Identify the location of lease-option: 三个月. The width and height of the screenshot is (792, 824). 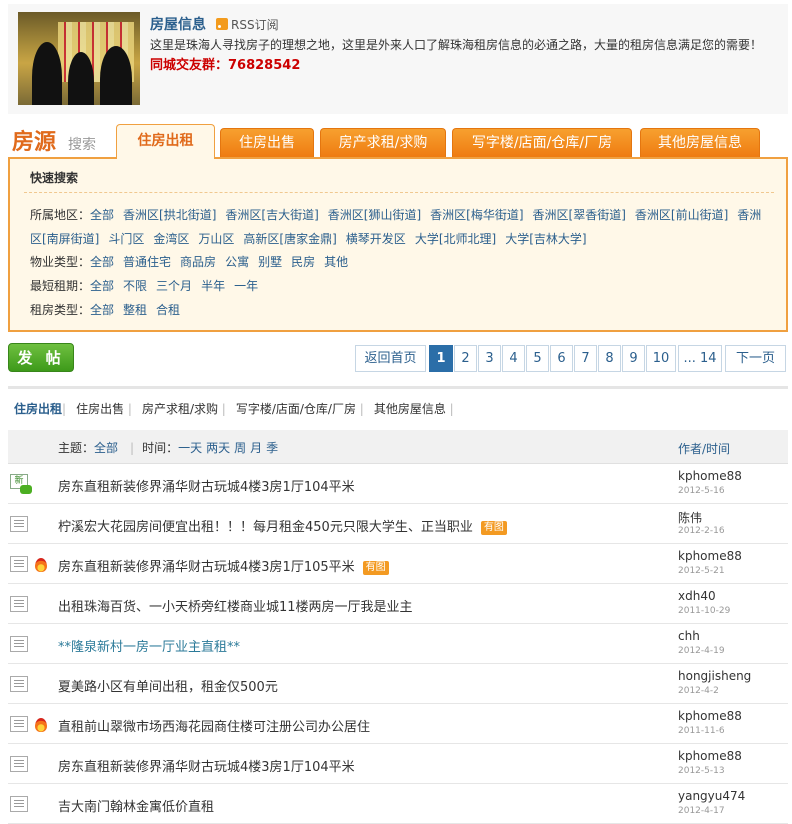
(174, 286).